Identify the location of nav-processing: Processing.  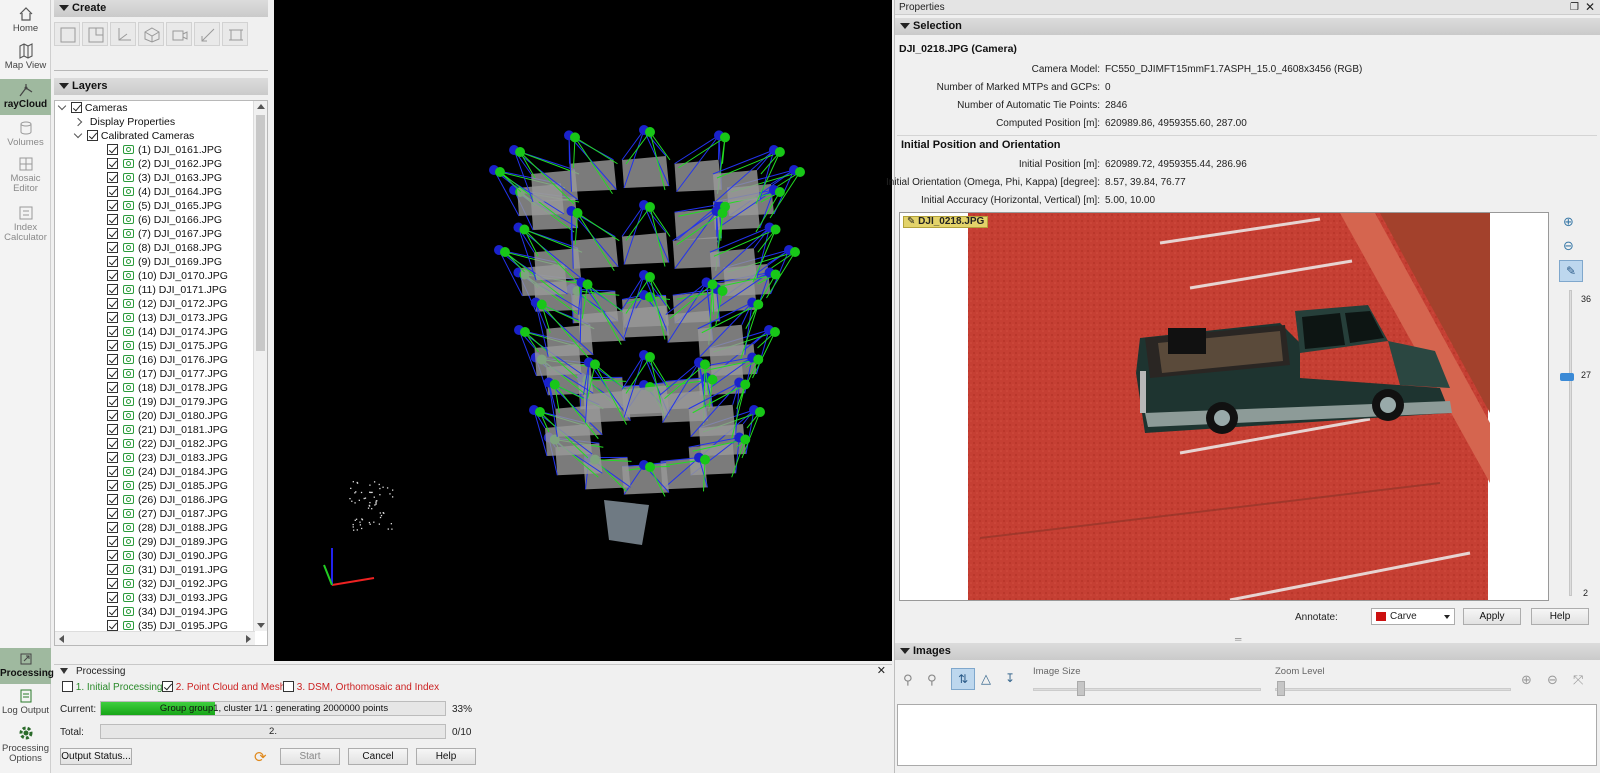
(27, 666).